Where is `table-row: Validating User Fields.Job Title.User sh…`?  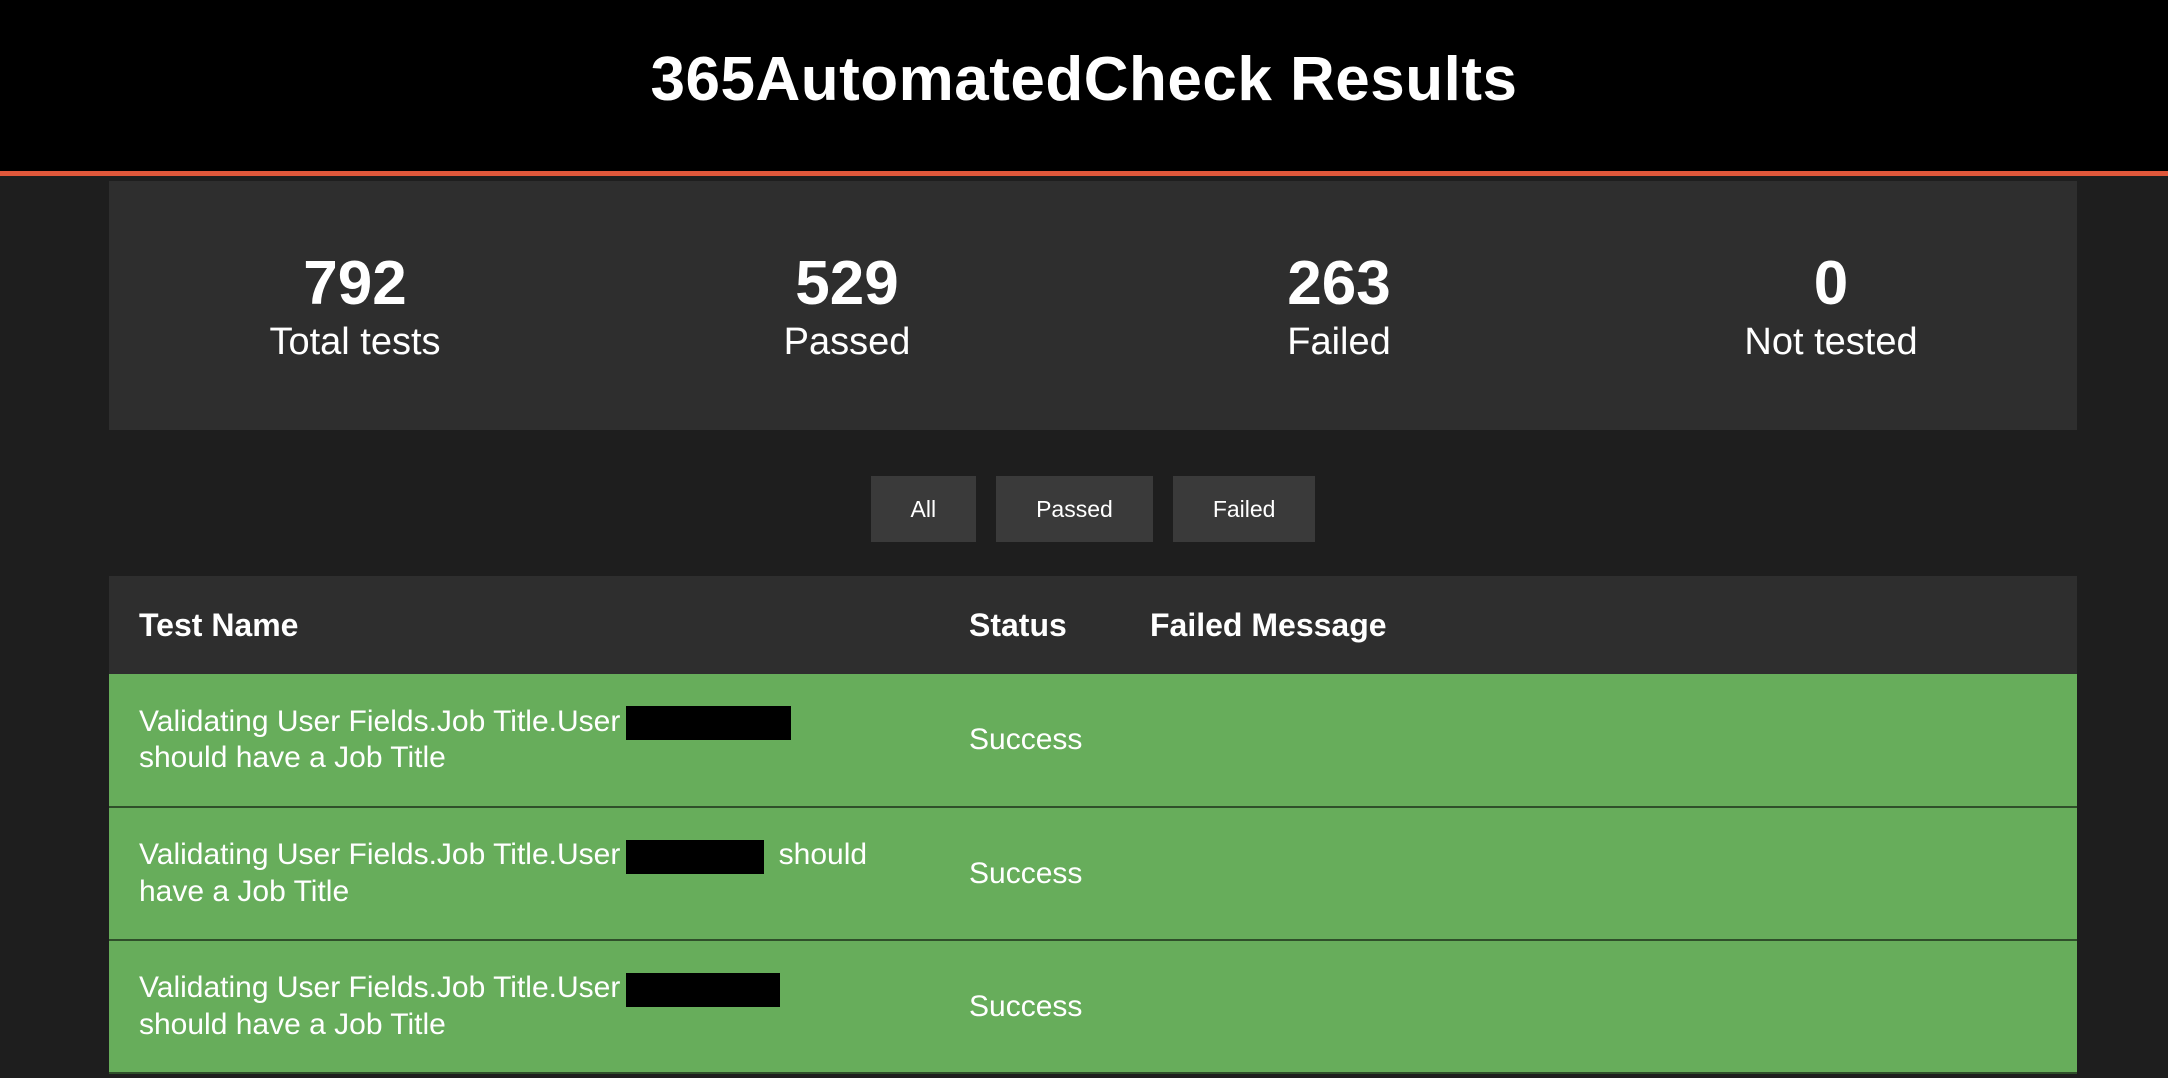 table-row: Validating User Fields.Job Title.User sh… is located at coordinates (1093, 873).